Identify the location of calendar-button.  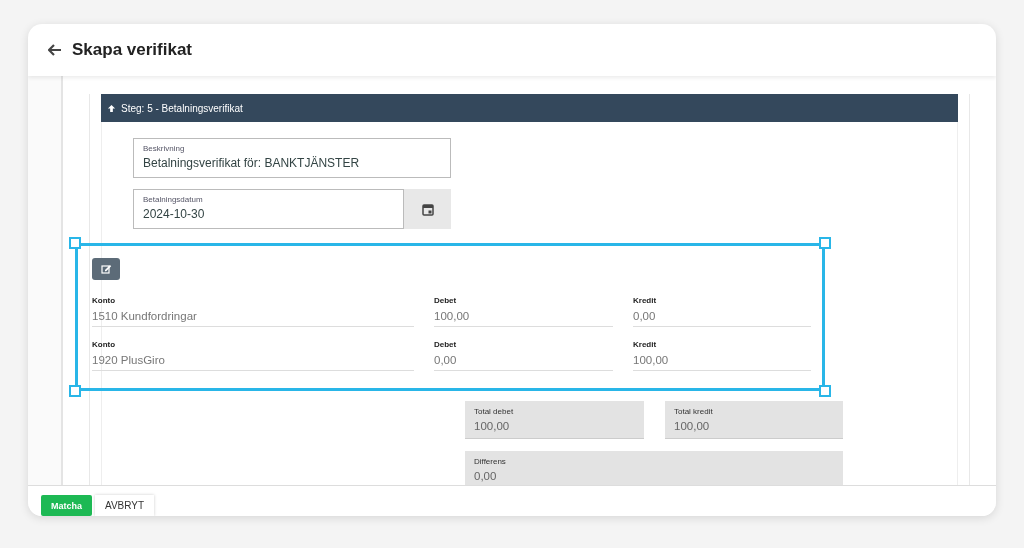
(427, 209).